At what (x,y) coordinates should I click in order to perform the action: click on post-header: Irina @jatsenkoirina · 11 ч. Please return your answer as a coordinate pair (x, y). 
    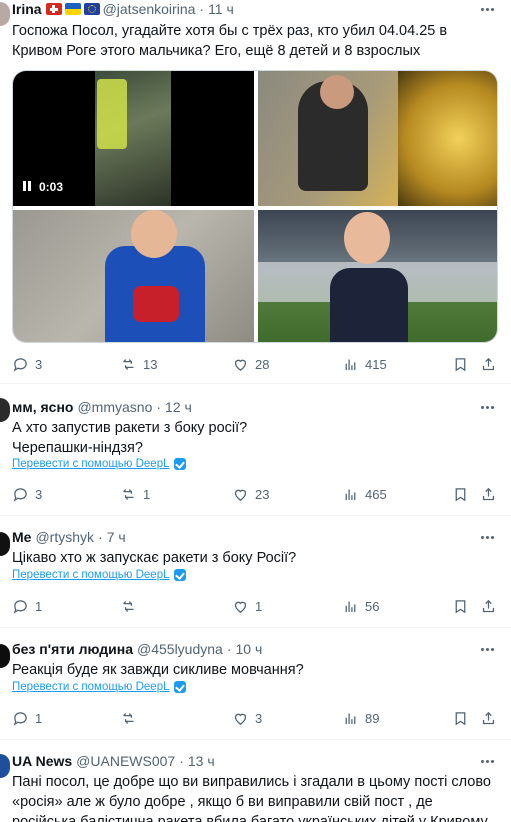
    Looking at the image, I should click on (123, 9).